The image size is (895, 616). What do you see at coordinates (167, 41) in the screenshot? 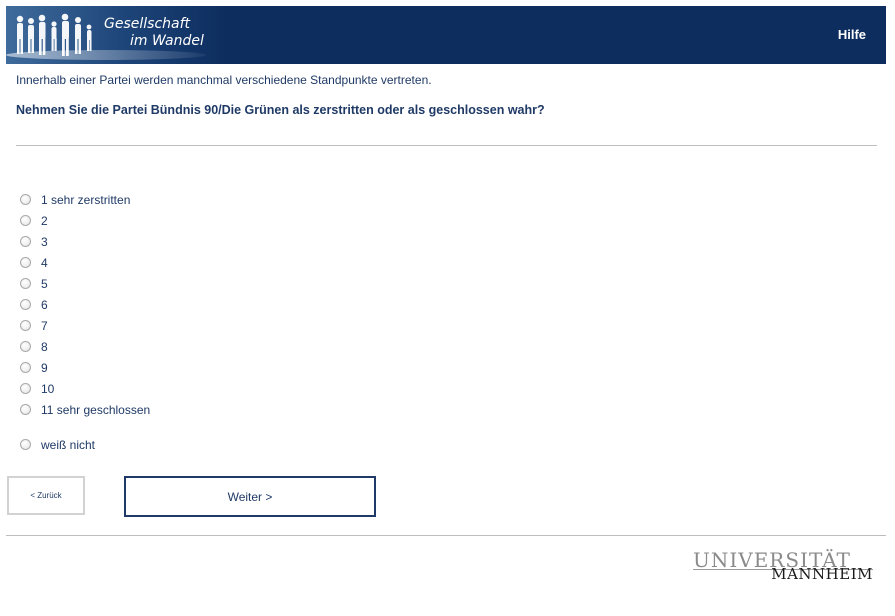
I see `logo-line2: im Wandel` at bounding box center [167, 41].